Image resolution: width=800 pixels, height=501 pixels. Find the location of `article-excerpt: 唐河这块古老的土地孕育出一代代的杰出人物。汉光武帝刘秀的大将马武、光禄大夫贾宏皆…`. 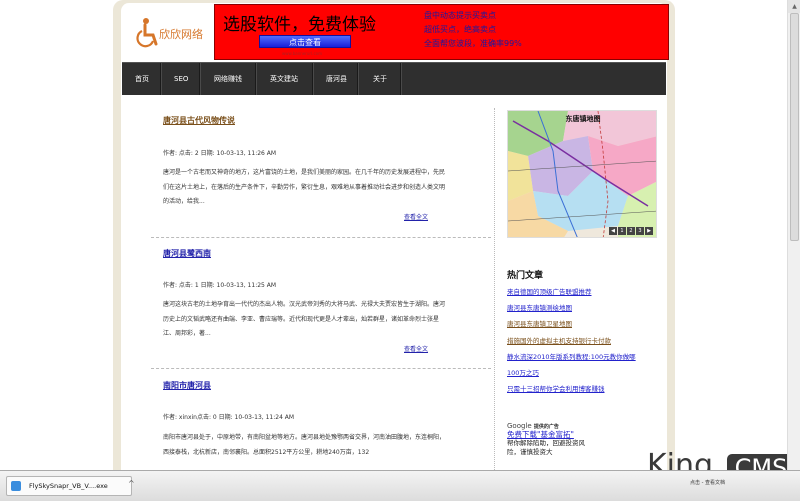

article-excerpt: 唐河这块古老的土地孕育出一代代的杰出人物。汉光武帝刘秀的大将马武、光禄大夫贾宏皆… is located at coordinates (304, 319).